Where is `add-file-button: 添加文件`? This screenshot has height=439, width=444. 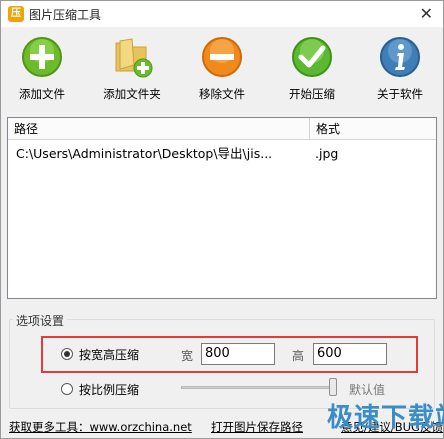 add-file-button: 添加文件 is located at coordinates (42, 68).